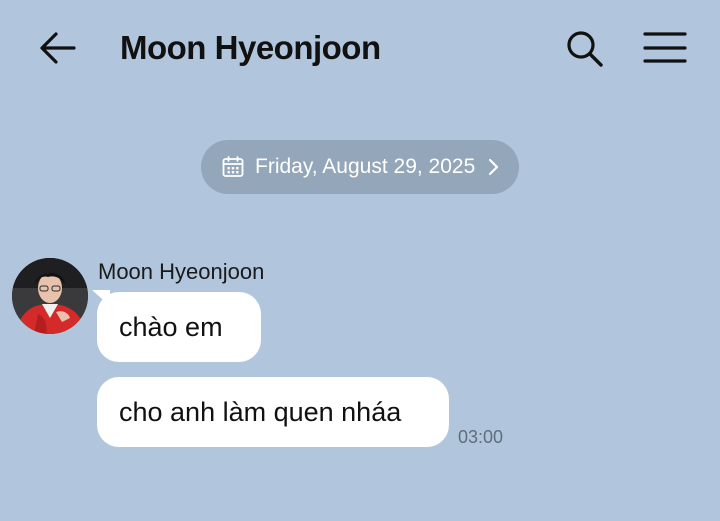  I want to click on avatar, so click(50, 296).